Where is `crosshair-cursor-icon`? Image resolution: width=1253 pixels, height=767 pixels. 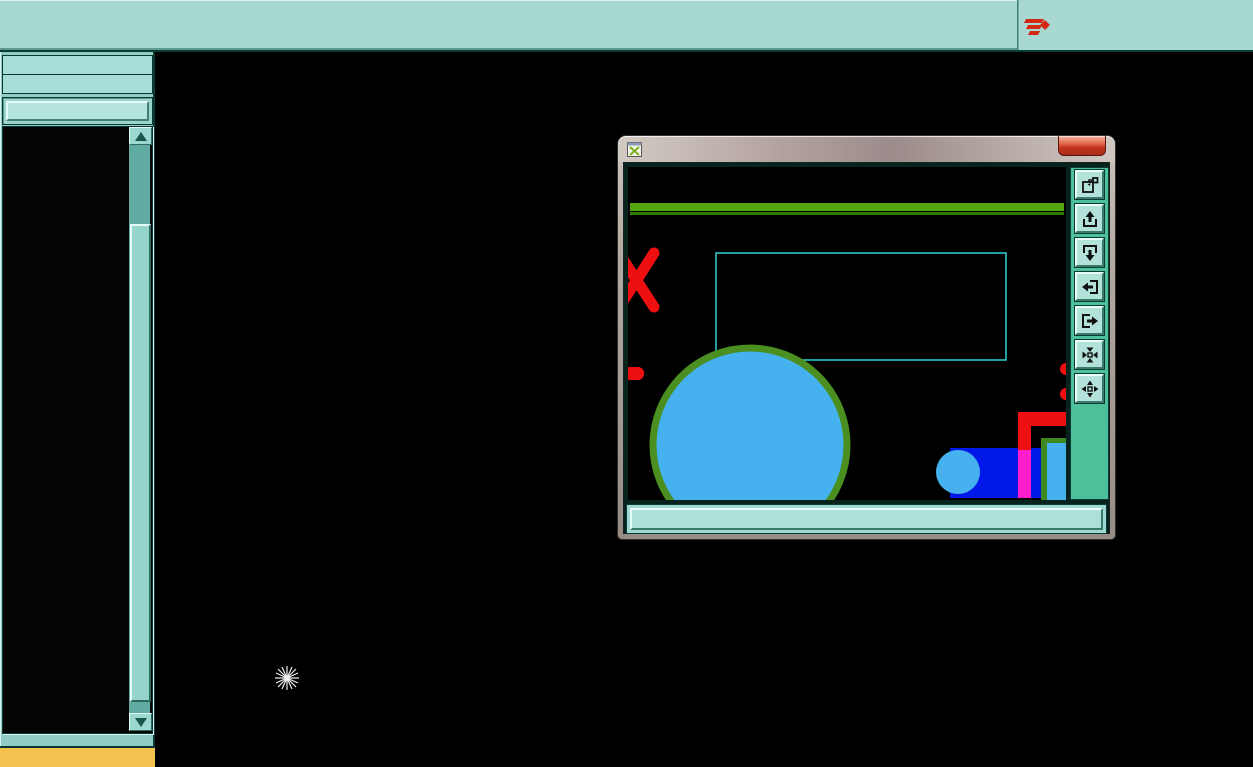
crosshair-cursor-icon is located at coordinates (287, 678).